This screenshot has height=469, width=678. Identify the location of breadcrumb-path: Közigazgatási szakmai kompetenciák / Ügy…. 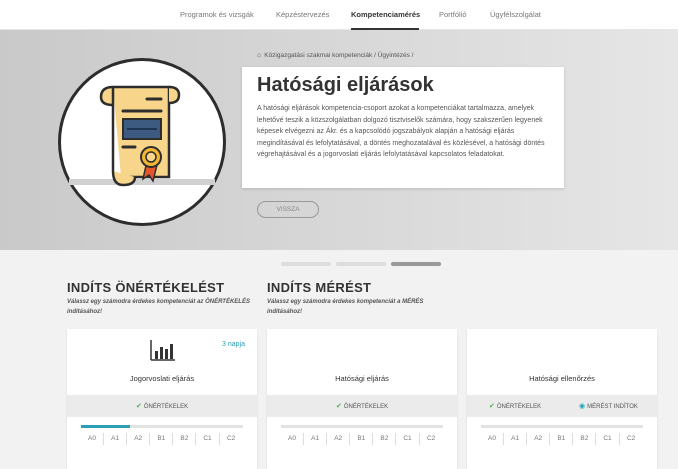
(338, 55).